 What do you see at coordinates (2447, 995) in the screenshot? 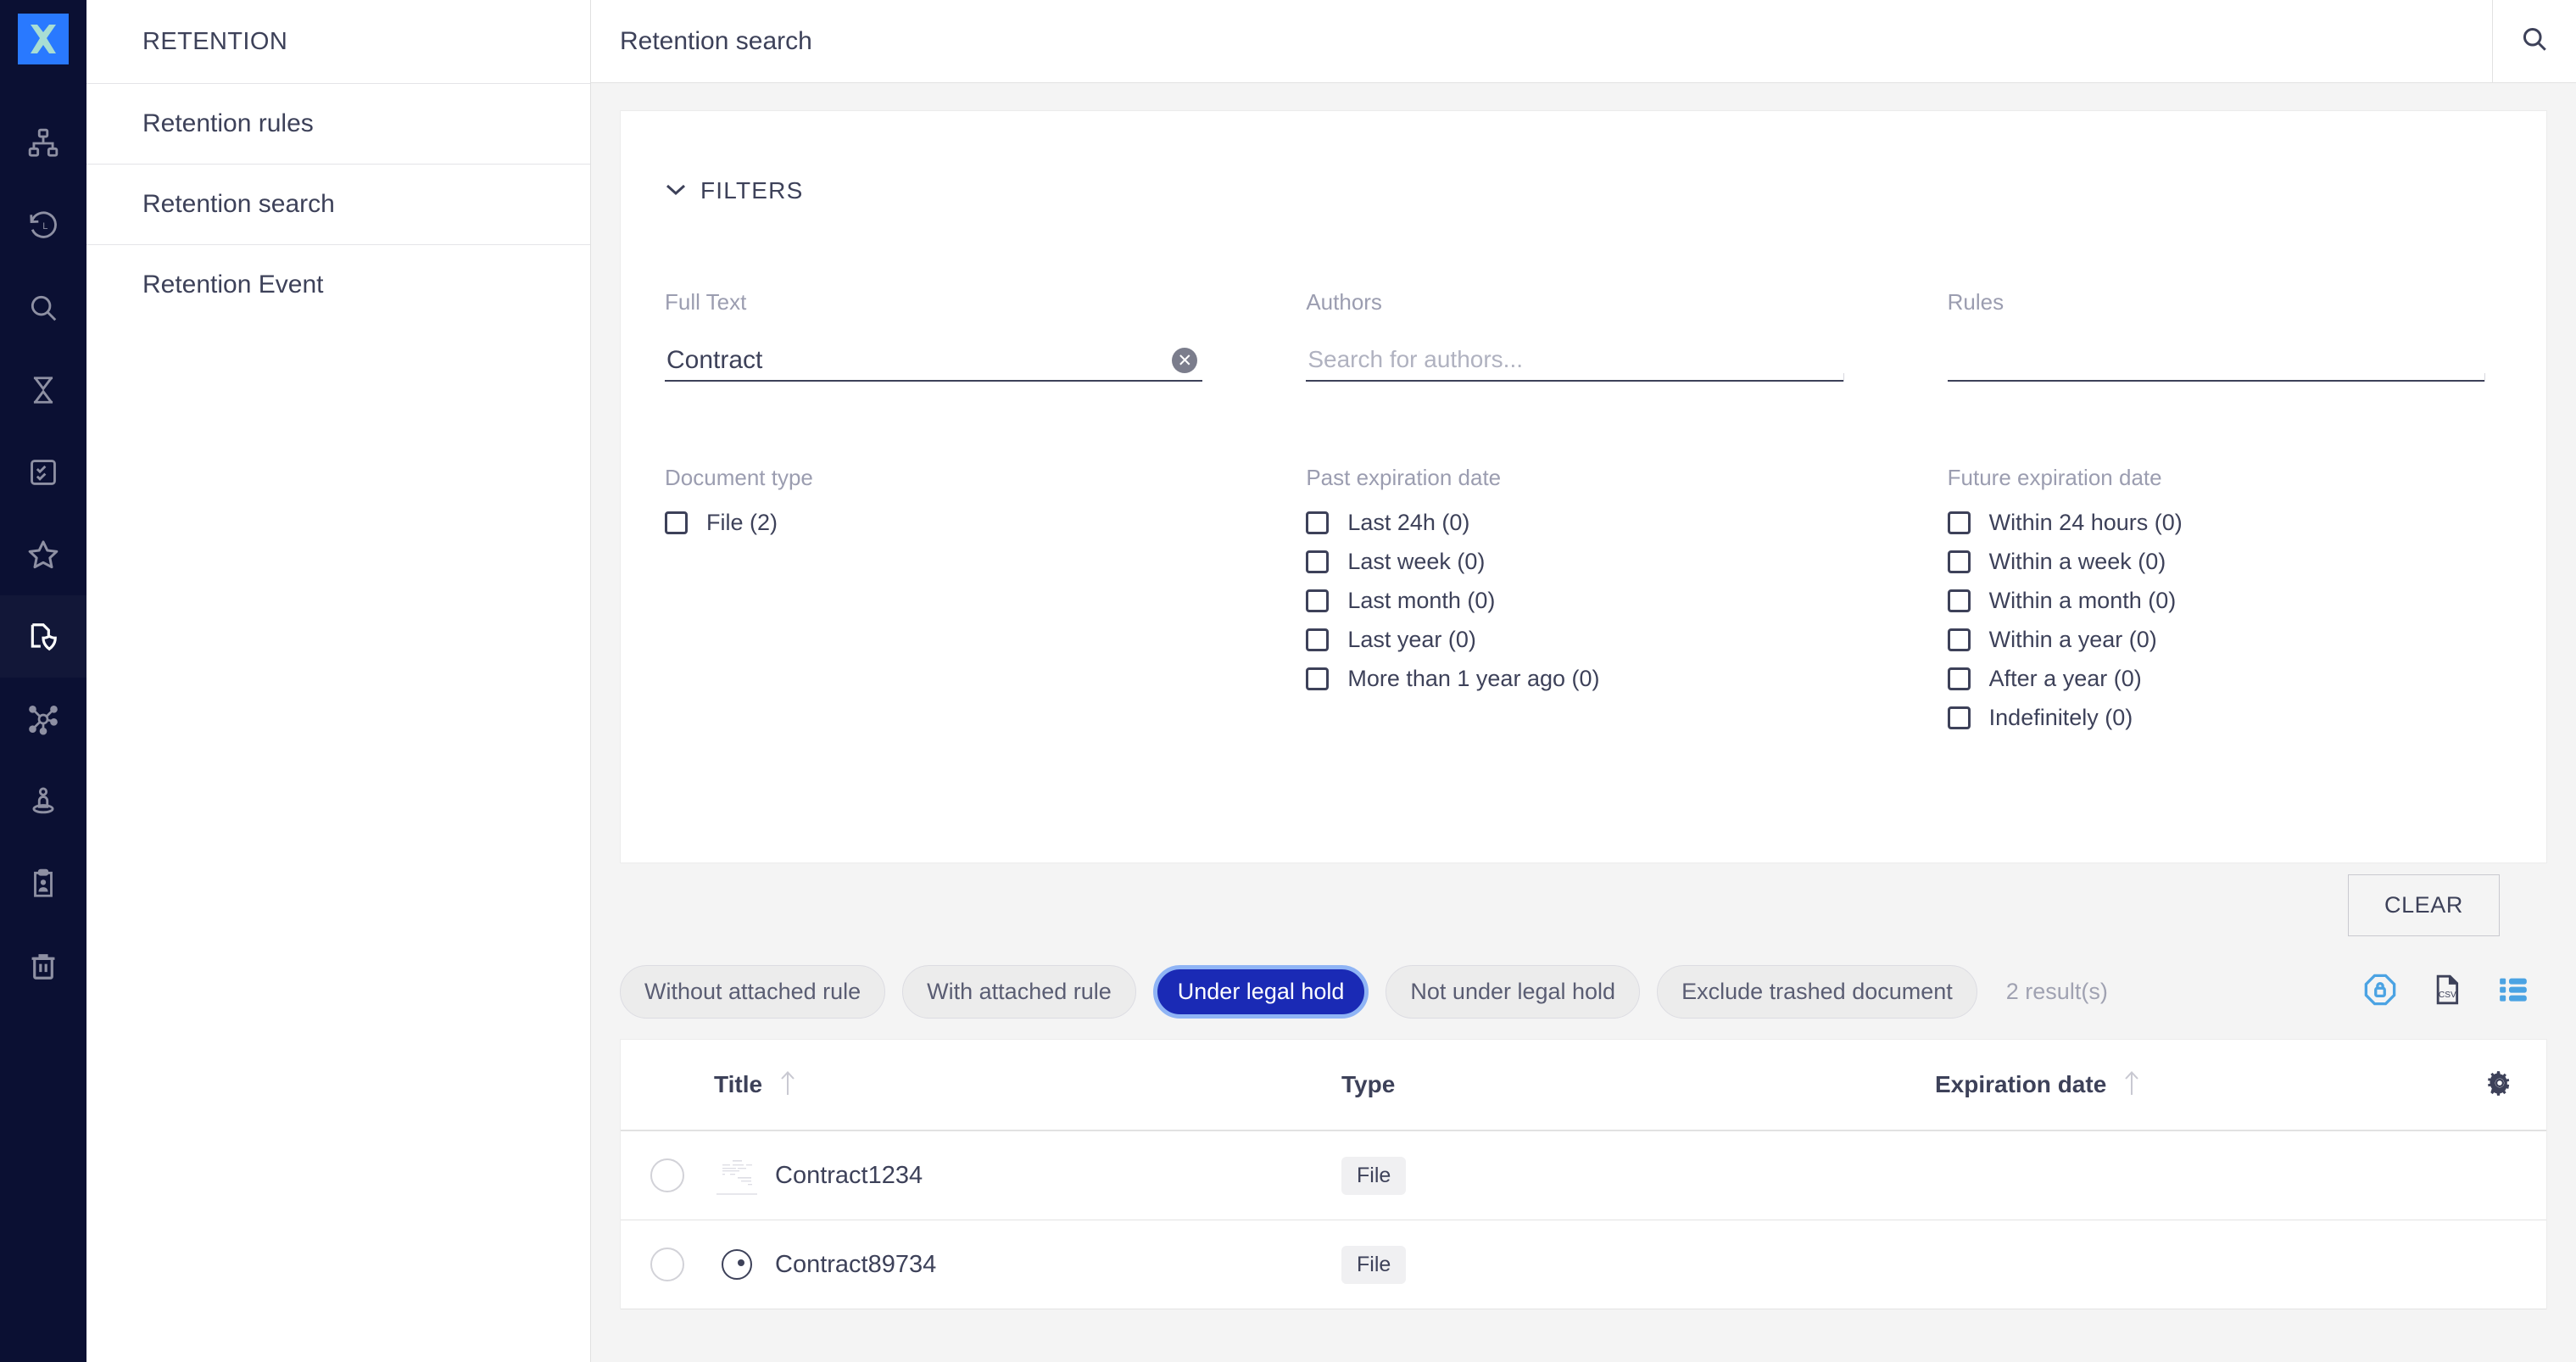
I see `svg-text: CSV` at bounding box center [2447, 995].